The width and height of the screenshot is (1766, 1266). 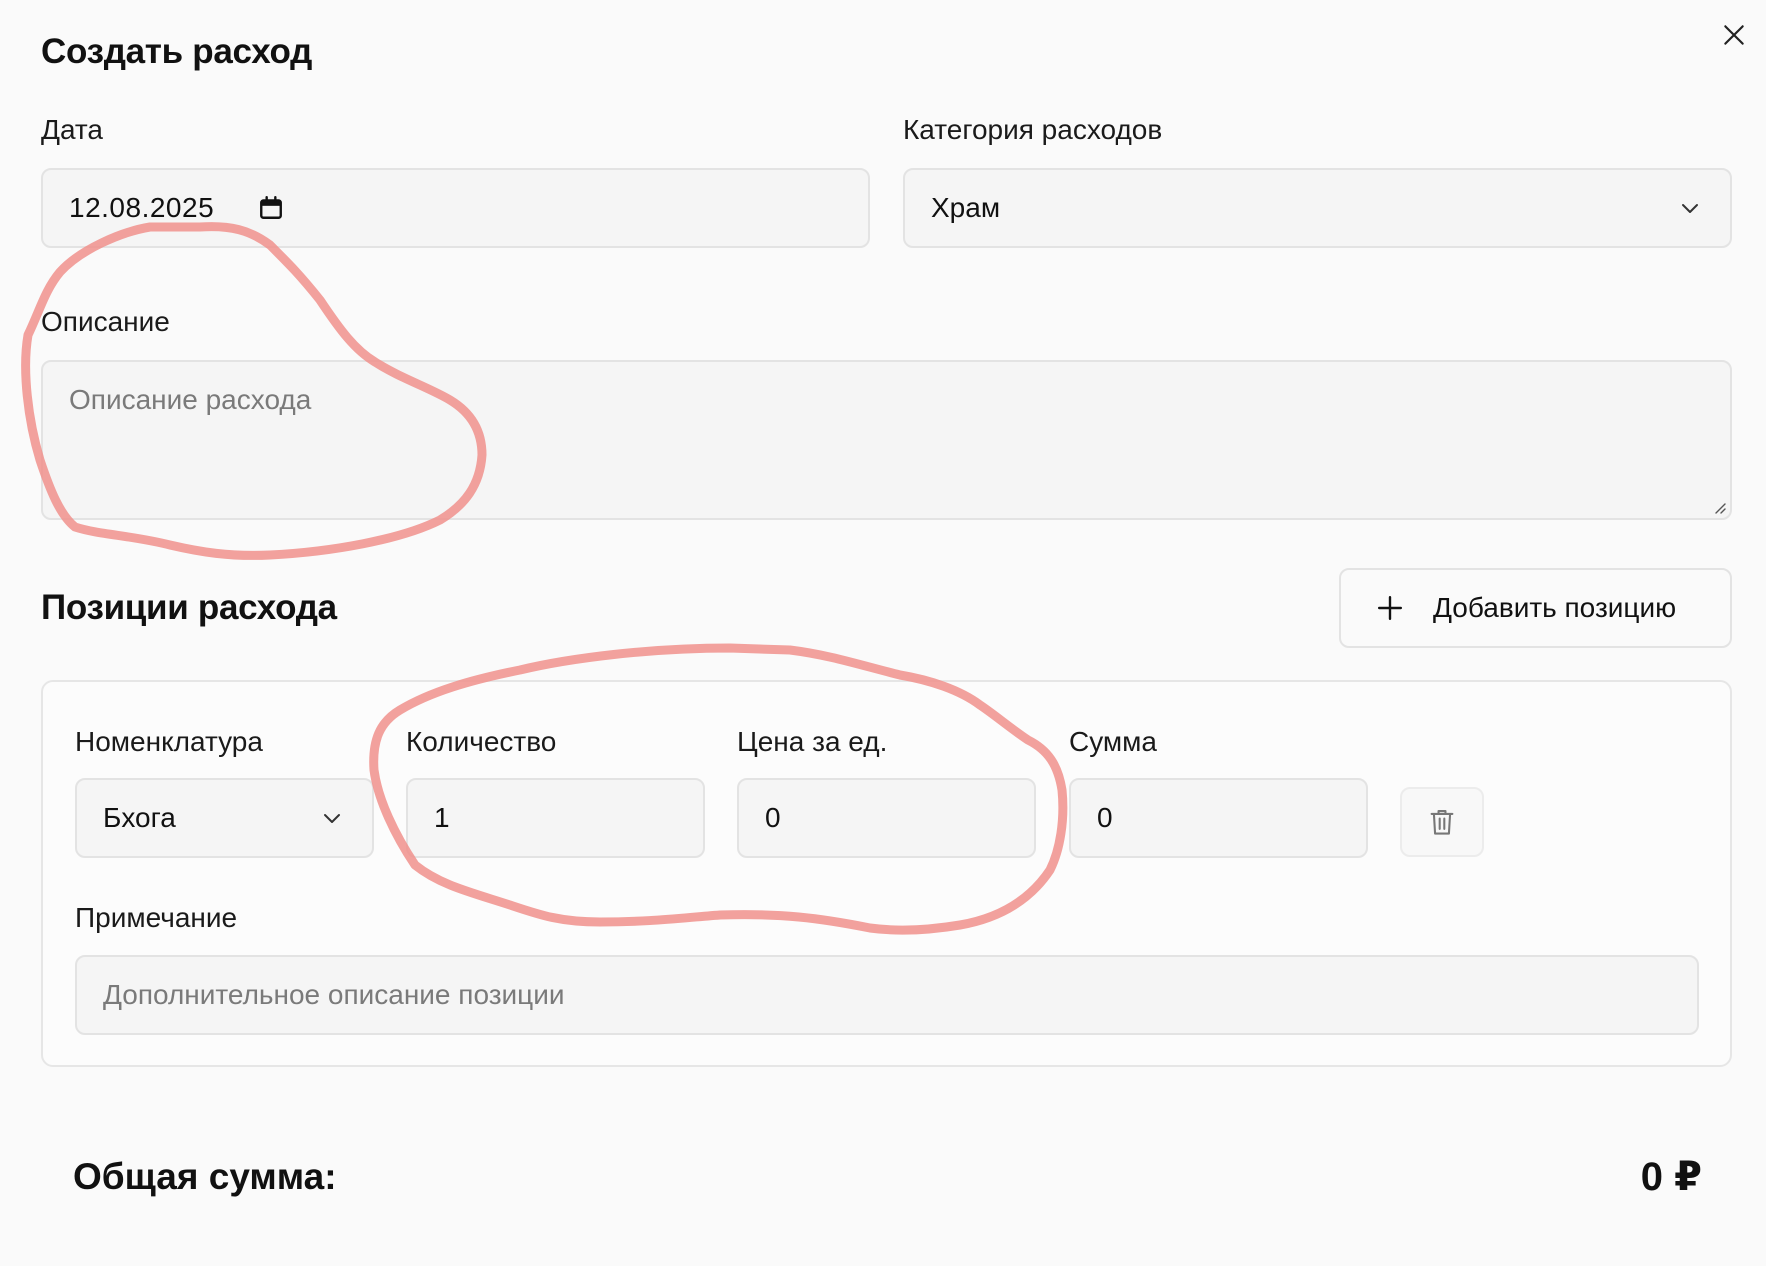 What do you see at coordinates (271, 208) in the screenshot?
I see `calendar-icon` at bounding box center [271, 208].